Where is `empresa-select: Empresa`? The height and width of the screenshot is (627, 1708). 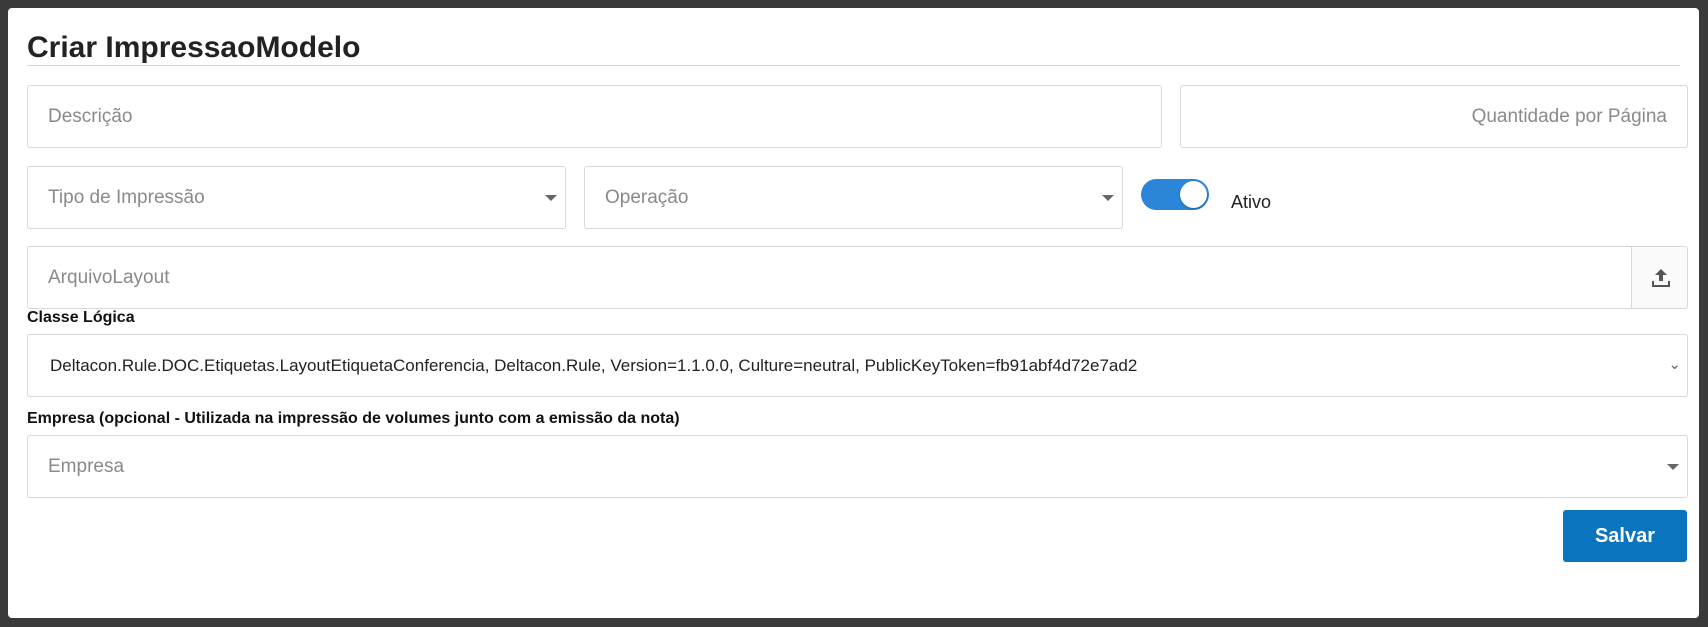
empresa-select: Empresa is located at coordinates (857, 466).